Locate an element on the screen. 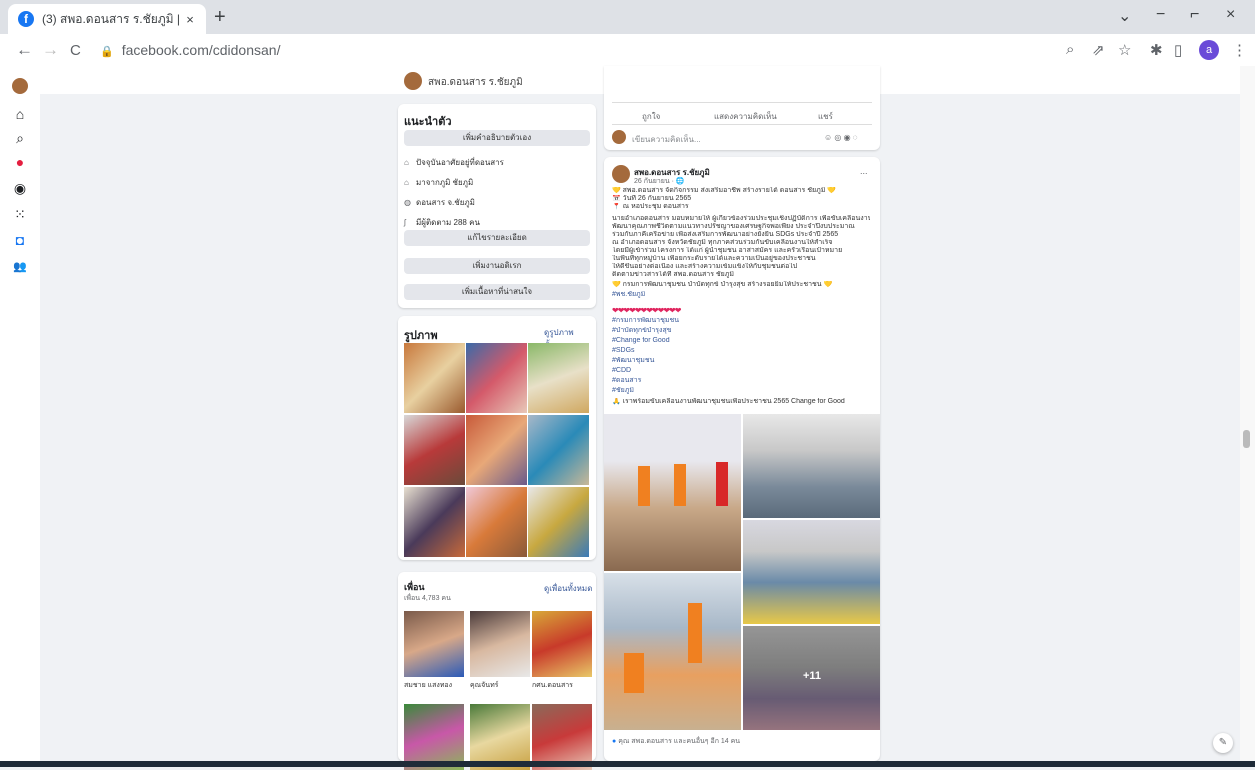 The height and width of the screenshot is (770, 1255). hashtag: #SDGs is located at coordinates (623, 350).